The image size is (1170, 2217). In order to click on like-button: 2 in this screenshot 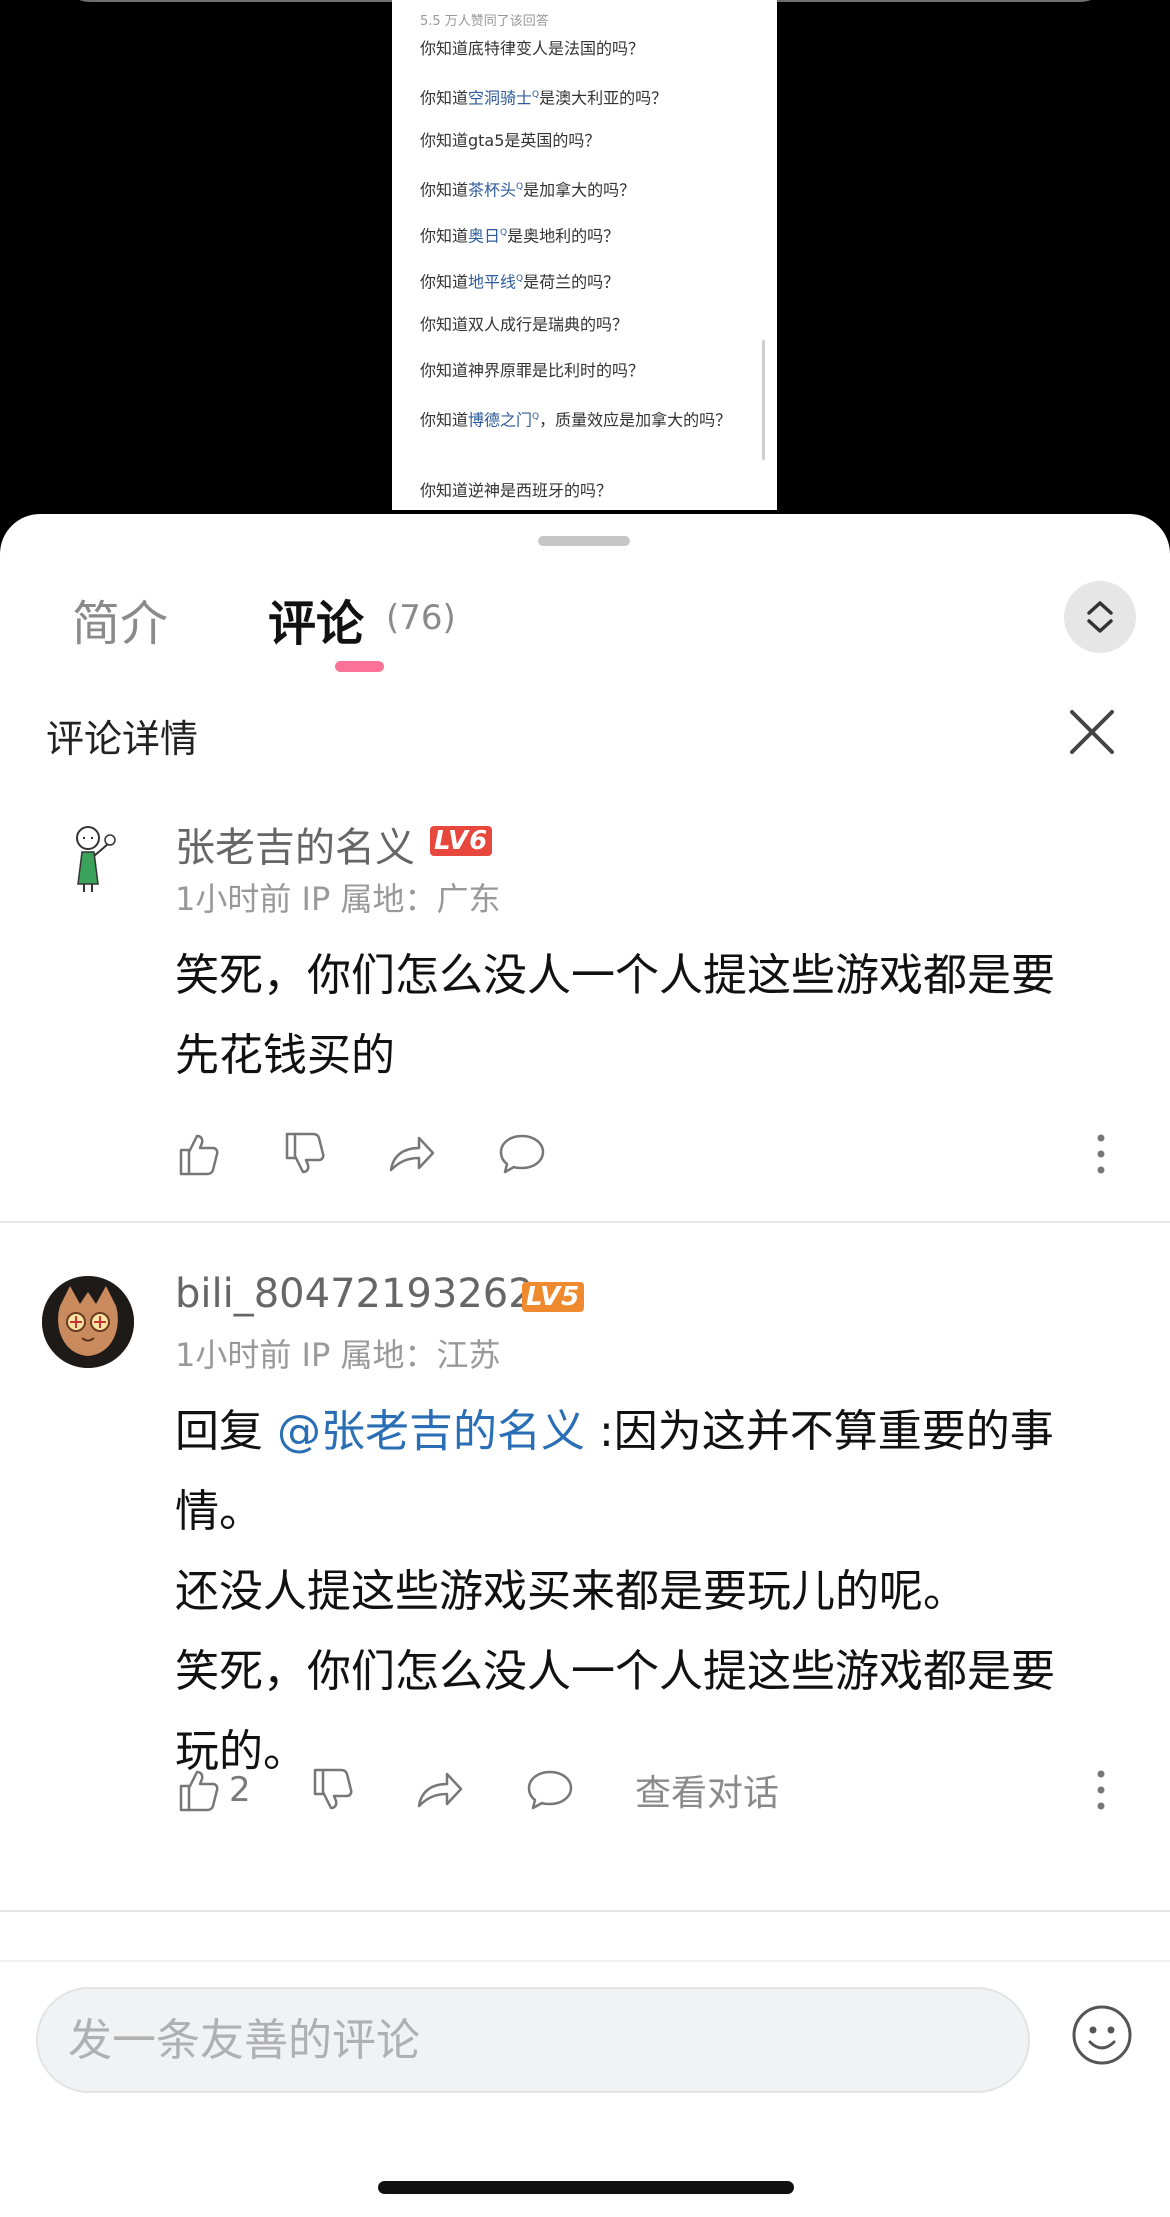, I will do `click(213, 1790)`.